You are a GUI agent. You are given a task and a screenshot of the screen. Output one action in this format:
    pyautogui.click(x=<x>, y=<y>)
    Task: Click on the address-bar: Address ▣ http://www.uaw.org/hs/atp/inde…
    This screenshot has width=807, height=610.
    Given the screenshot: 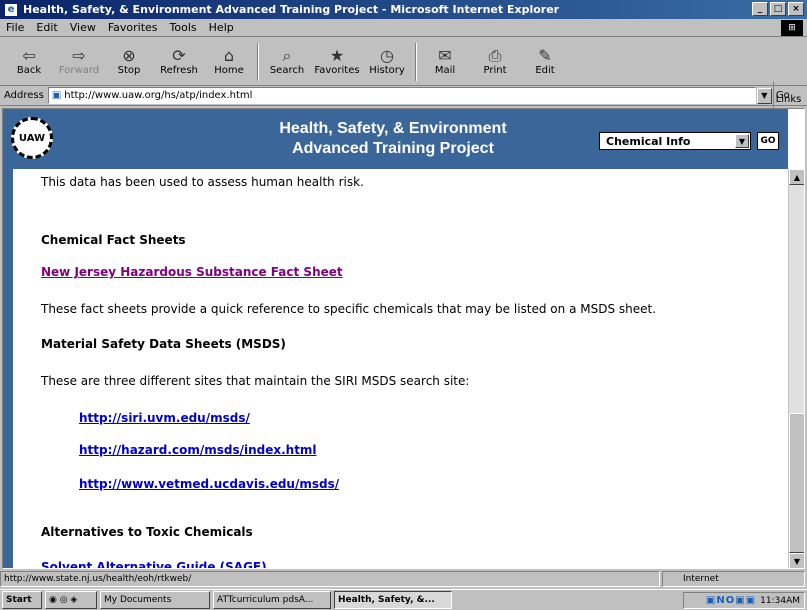 What is the action you would take?
    pyautogui.click(x=403, y=96)
    